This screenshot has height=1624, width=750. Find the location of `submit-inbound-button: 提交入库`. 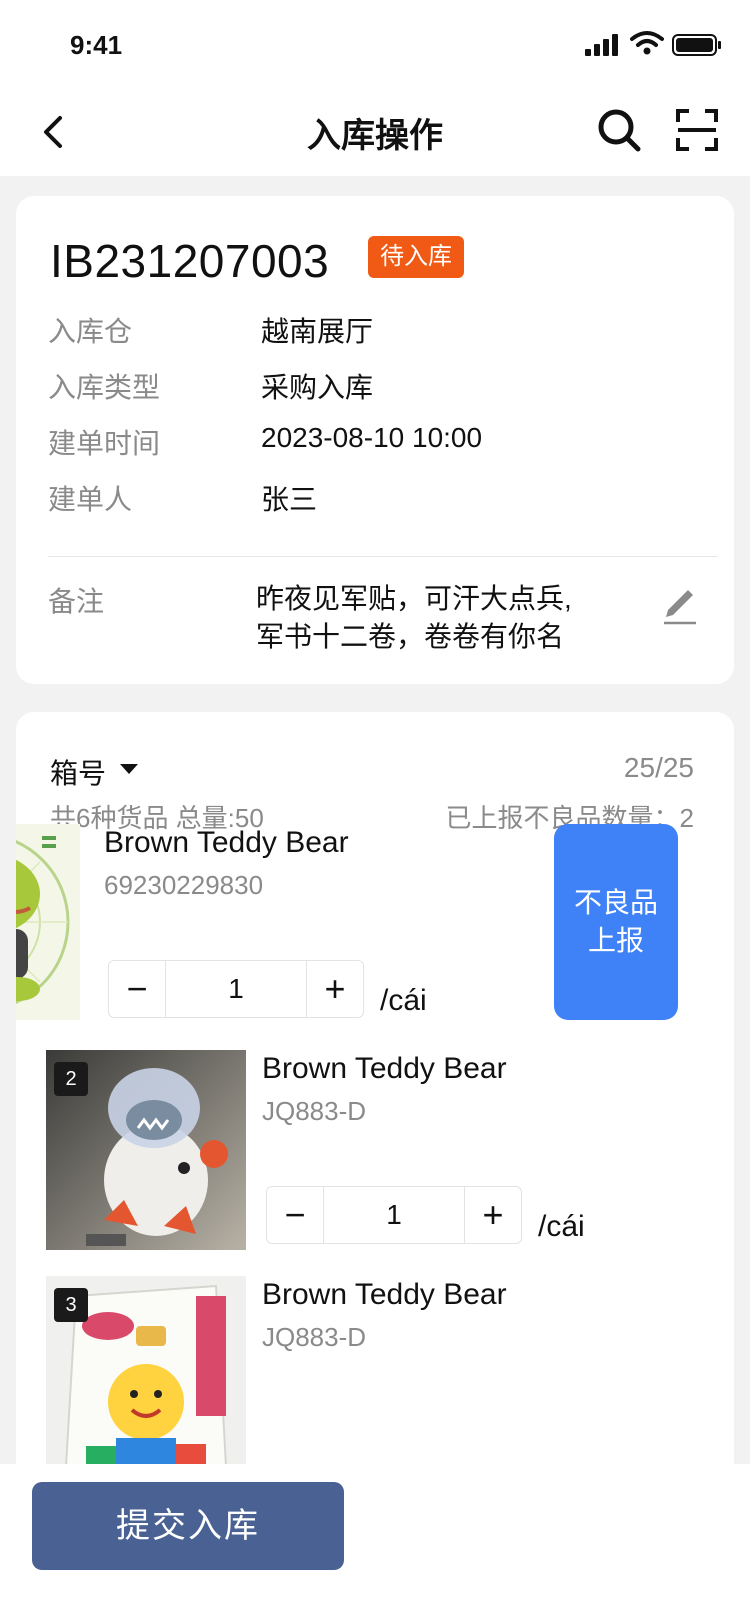

submit-inbound-button: 提交入库 is located at coordinates (188, 1526).